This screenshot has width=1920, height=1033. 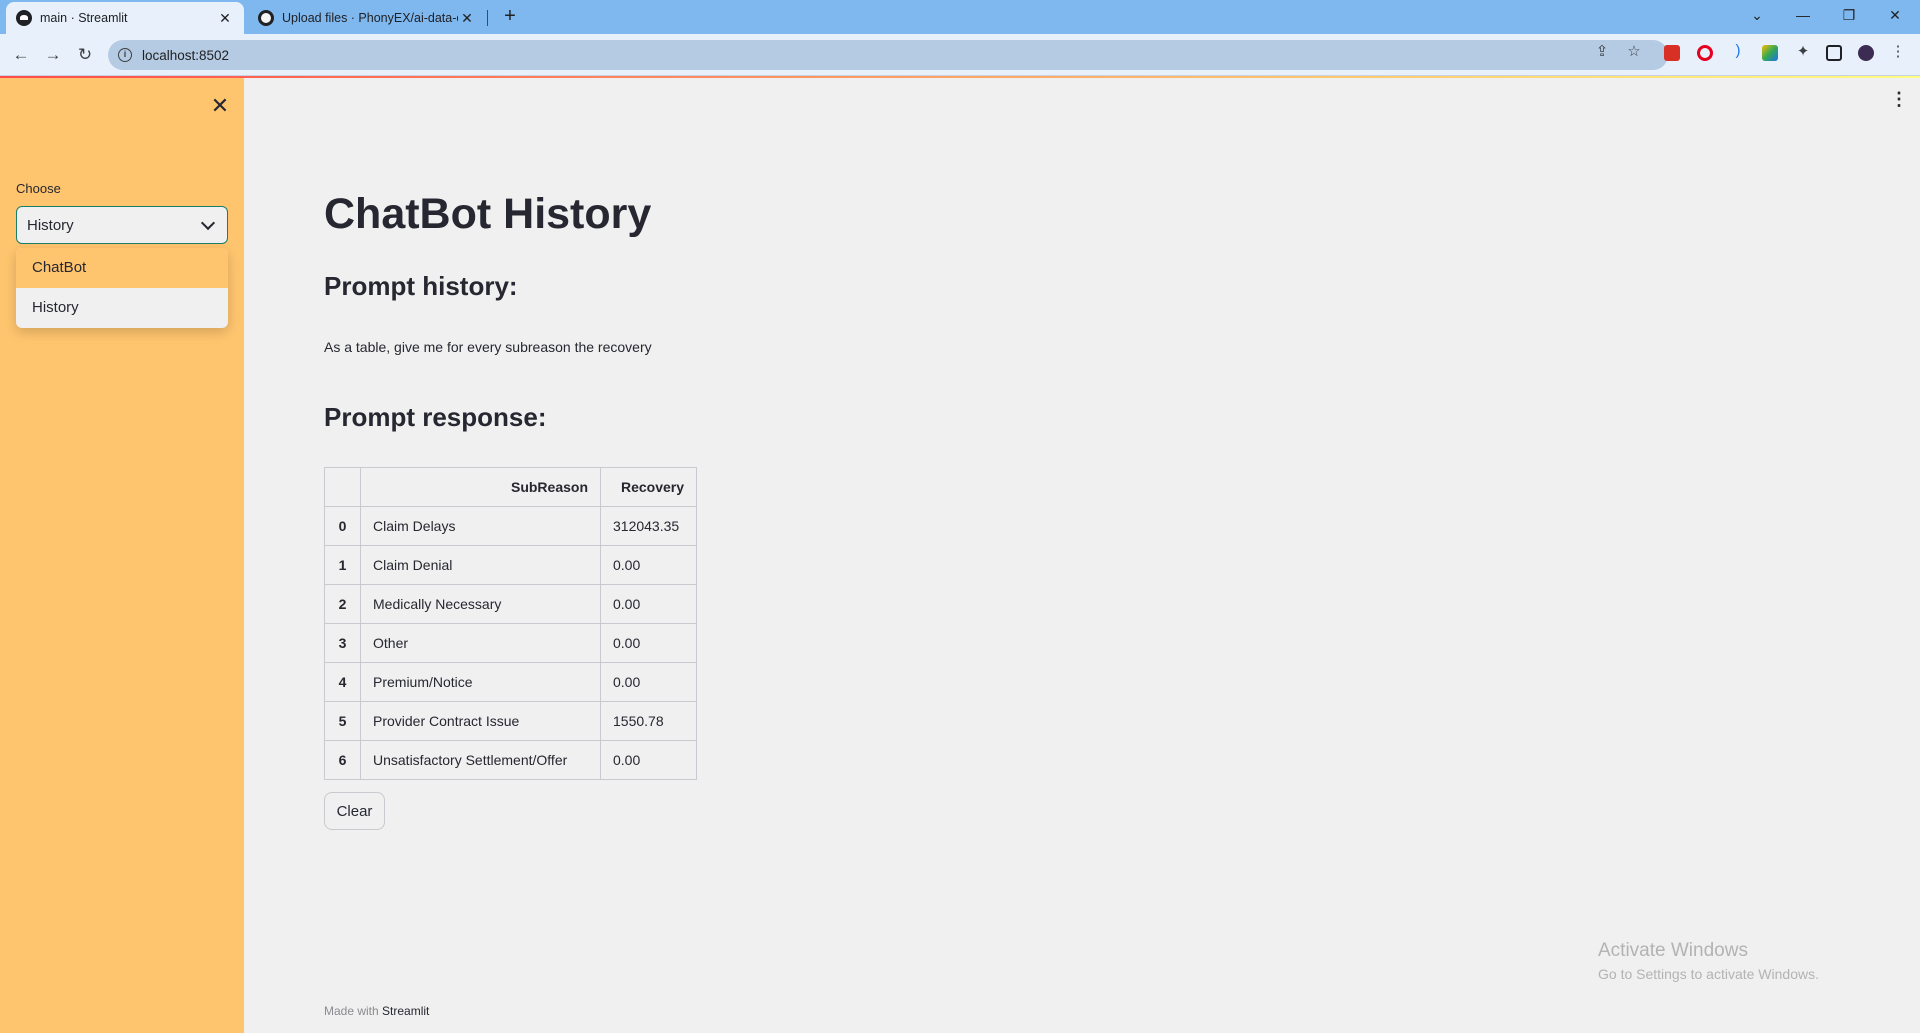 What do you see at coordinates (1705, 53) in the screenshot?
I see `opera-icon` at bounding box center [1705, 53].